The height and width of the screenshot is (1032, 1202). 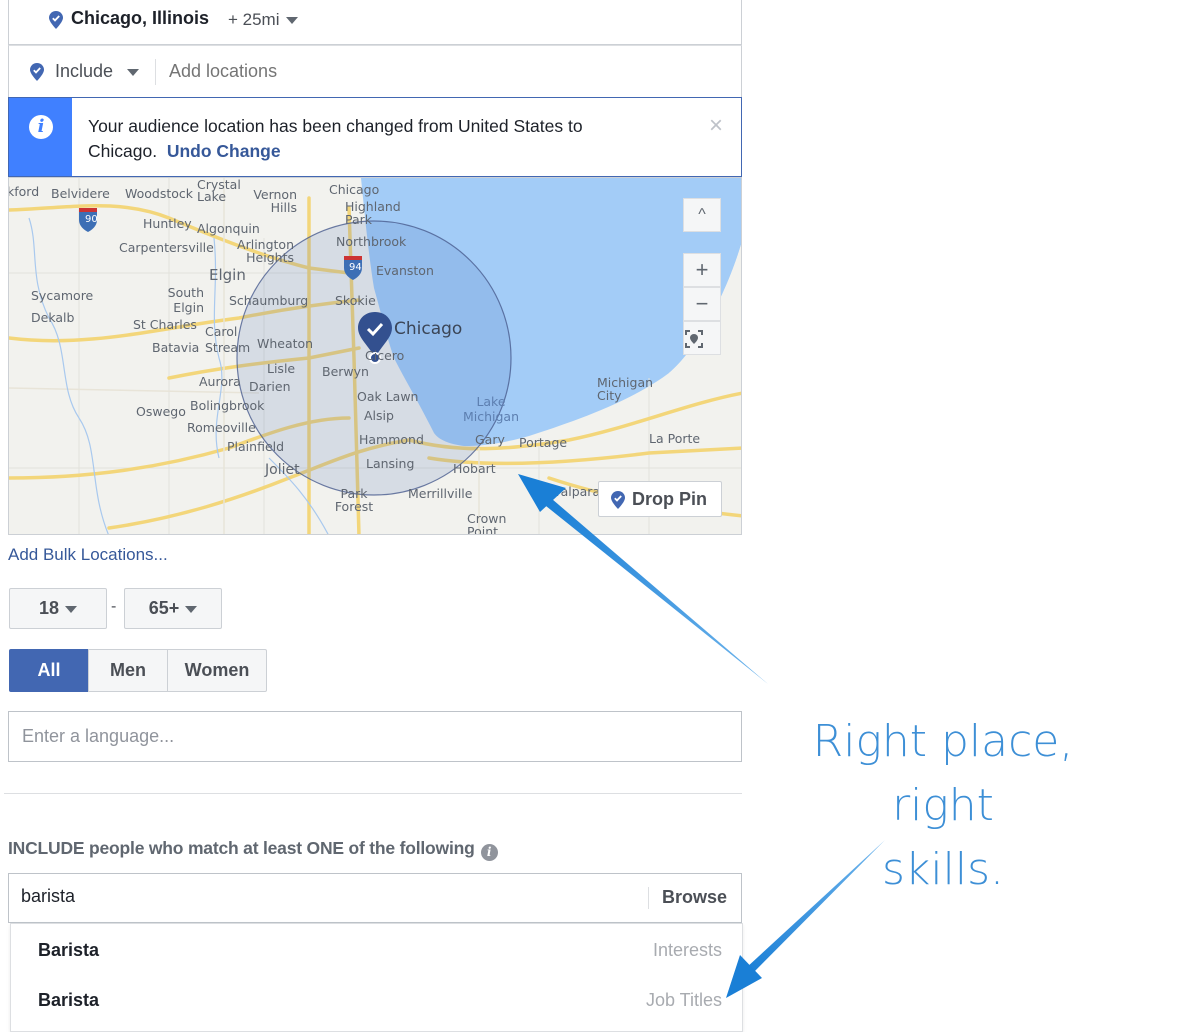 I want to click on city-label: Park Forest, so click(x=354, y=500).